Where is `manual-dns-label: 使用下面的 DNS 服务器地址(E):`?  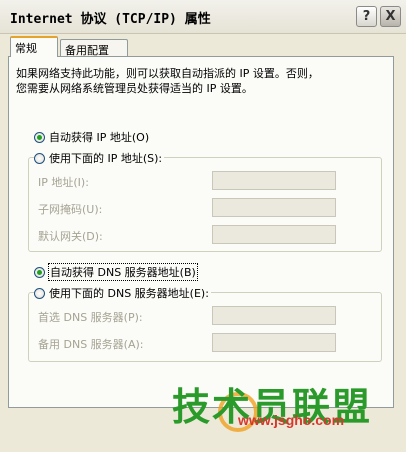 manual-dns-label: 使用下面的 DNS 服务器地址(E): is located at coordinates (129, 293).